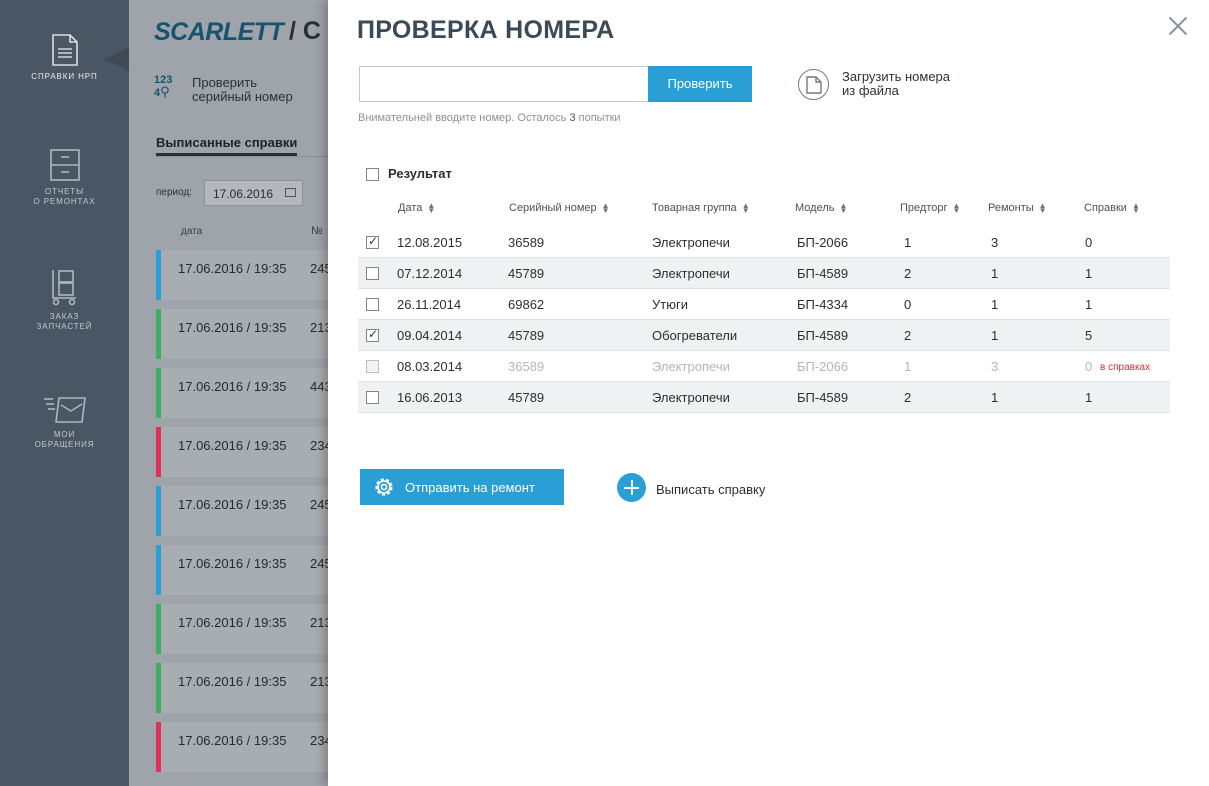 The height and width of the screenshot is (786, 1209). What do you see at coordinates (372, 175) in the screenshot?
I see `select-all-checkbox` at bounding box center [372, 175].